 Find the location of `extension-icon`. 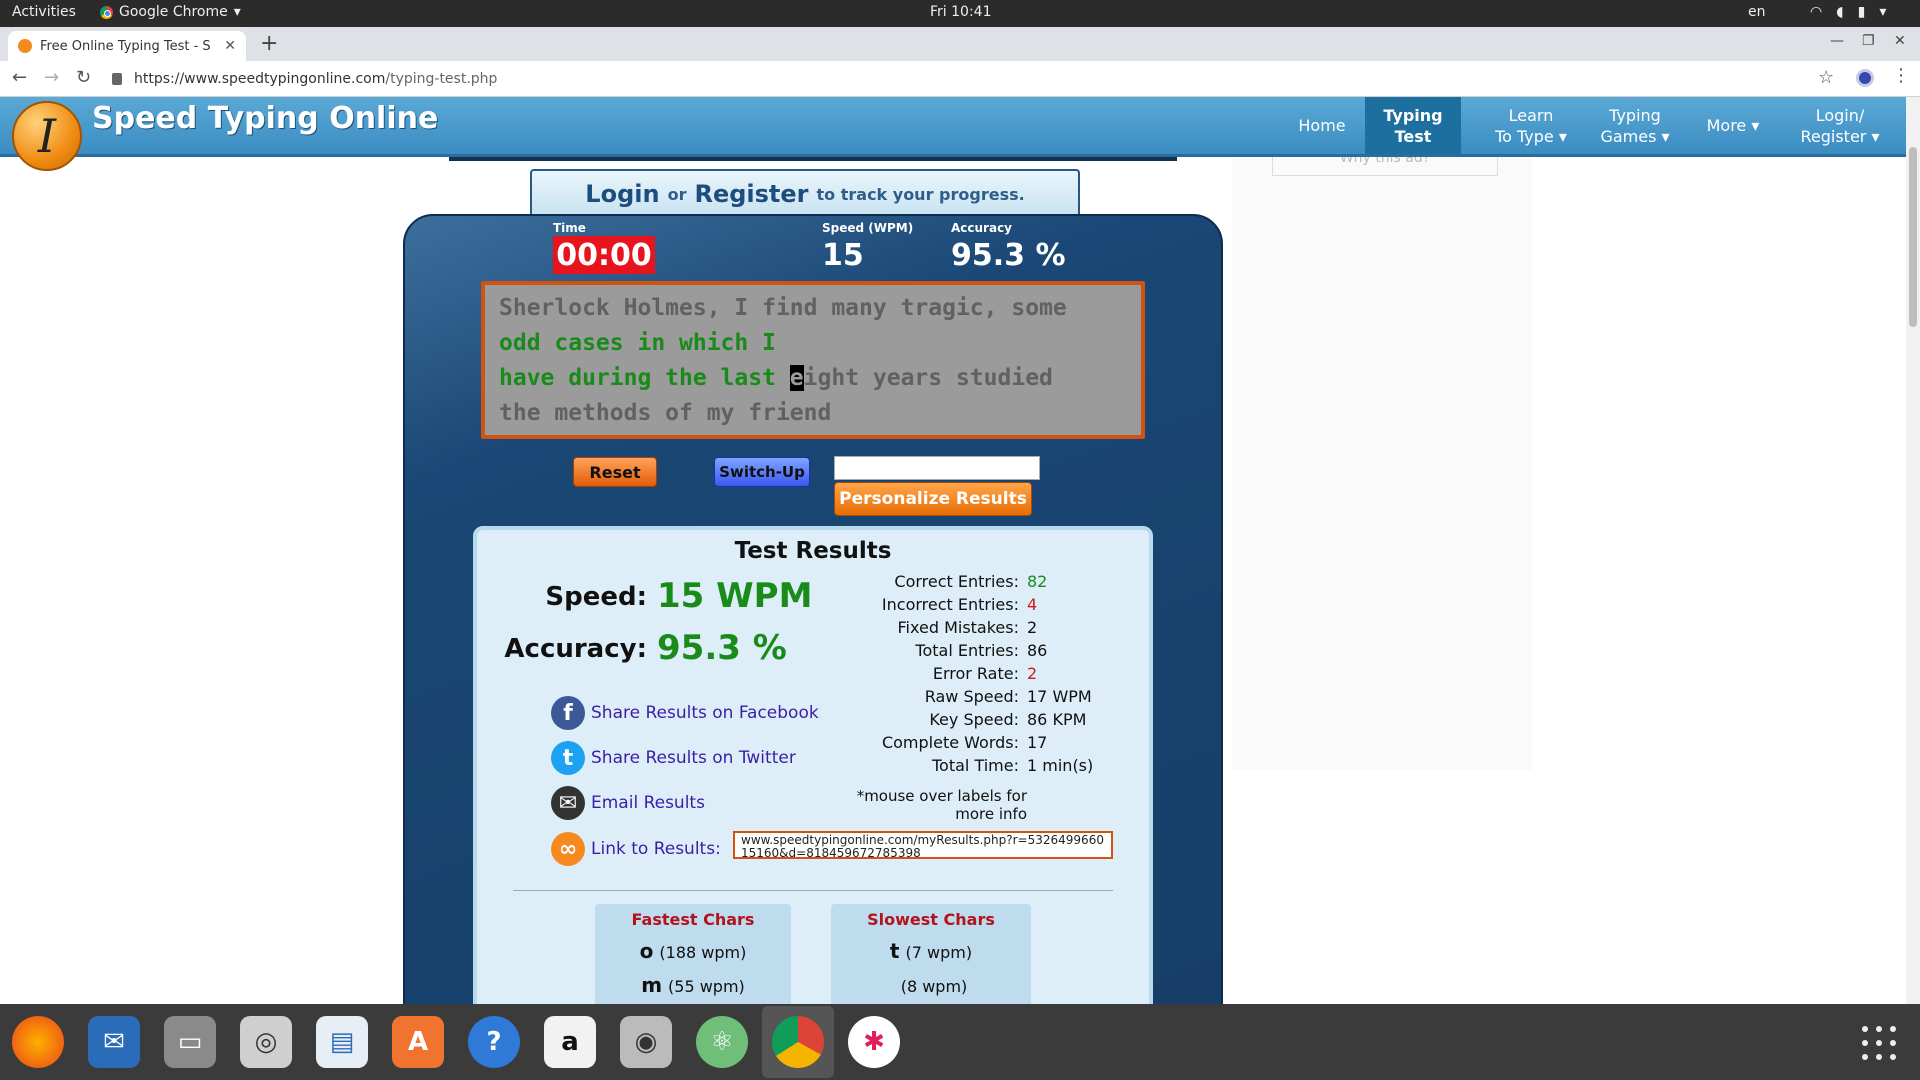

extension-icon is located at coordinates (1865, 78).